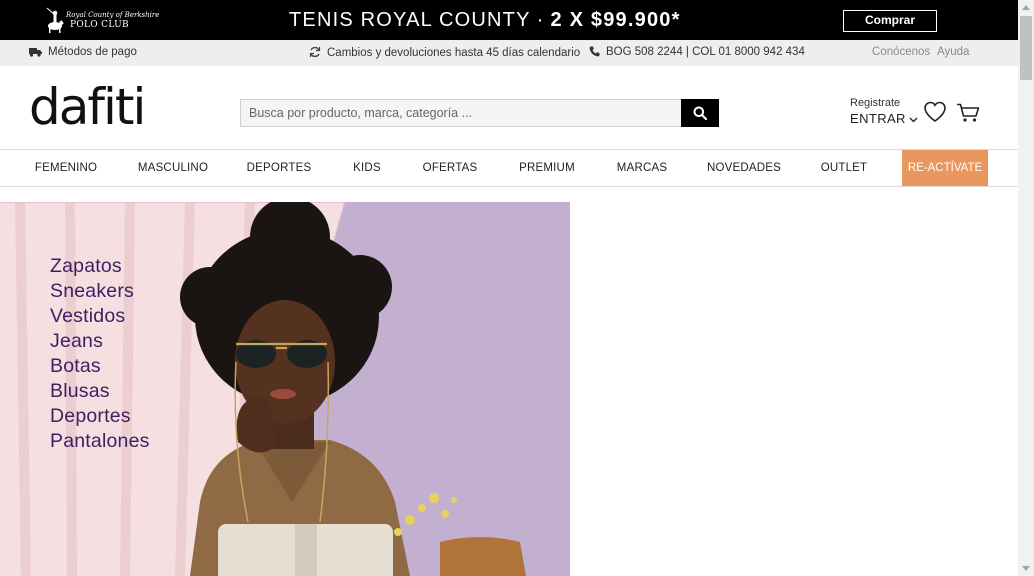 The image size is (1034, 576). I want to click on site-header: dafiti Registrate ENTRAR, so click(509, 108).